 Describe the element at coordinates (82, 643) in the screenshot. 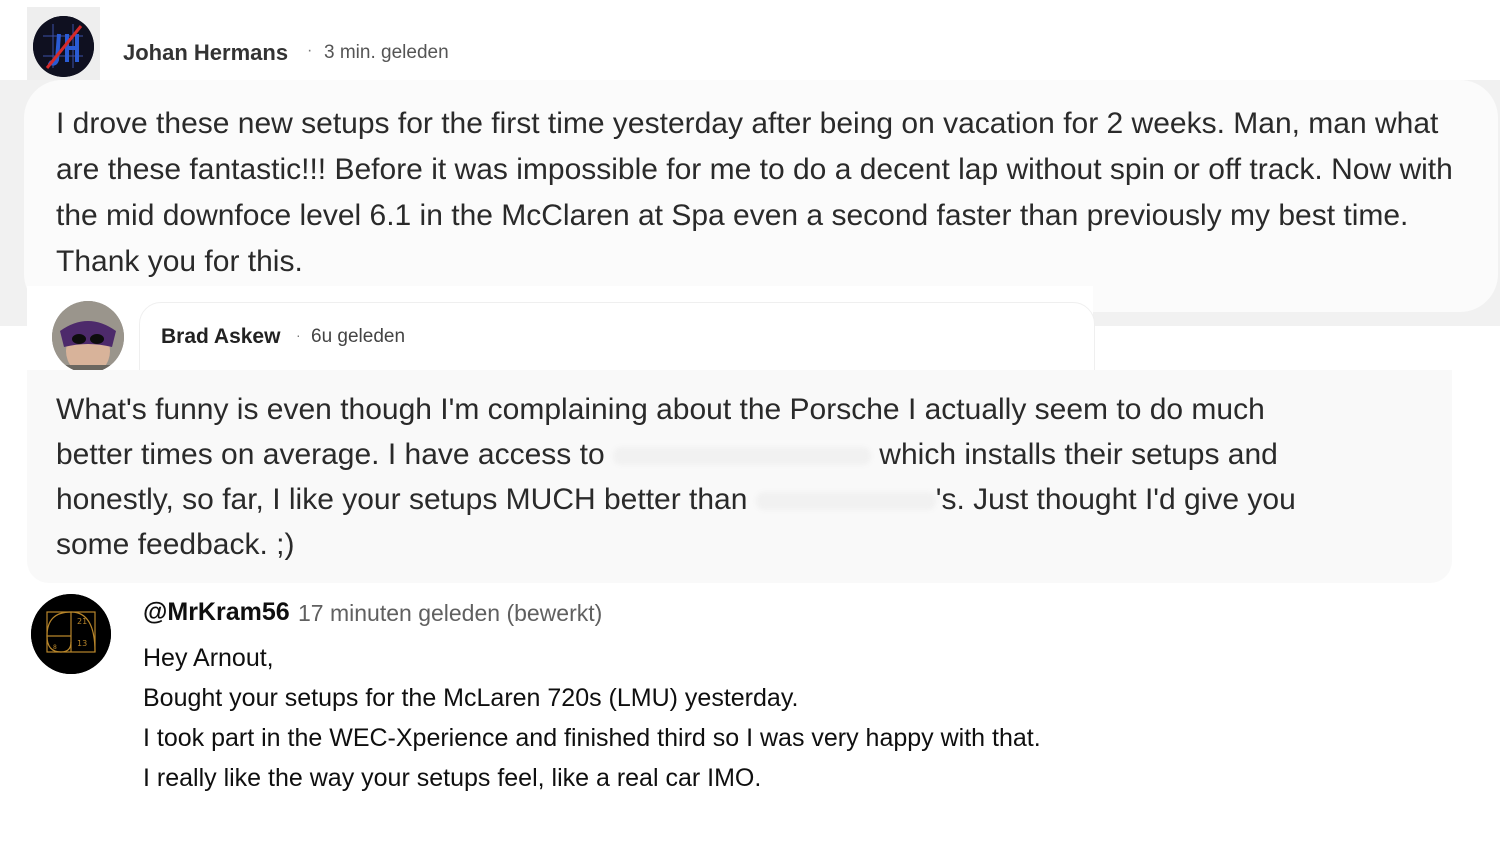

I see `avatar-number: 13` at that location.